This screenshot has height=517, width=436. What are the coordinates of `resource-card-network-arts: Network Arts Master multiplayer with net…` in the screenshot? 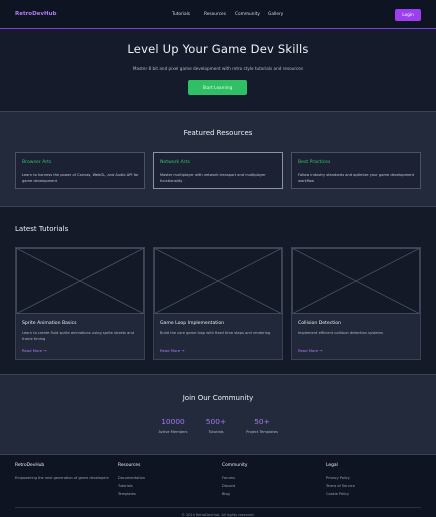 It's located at (218, 170).